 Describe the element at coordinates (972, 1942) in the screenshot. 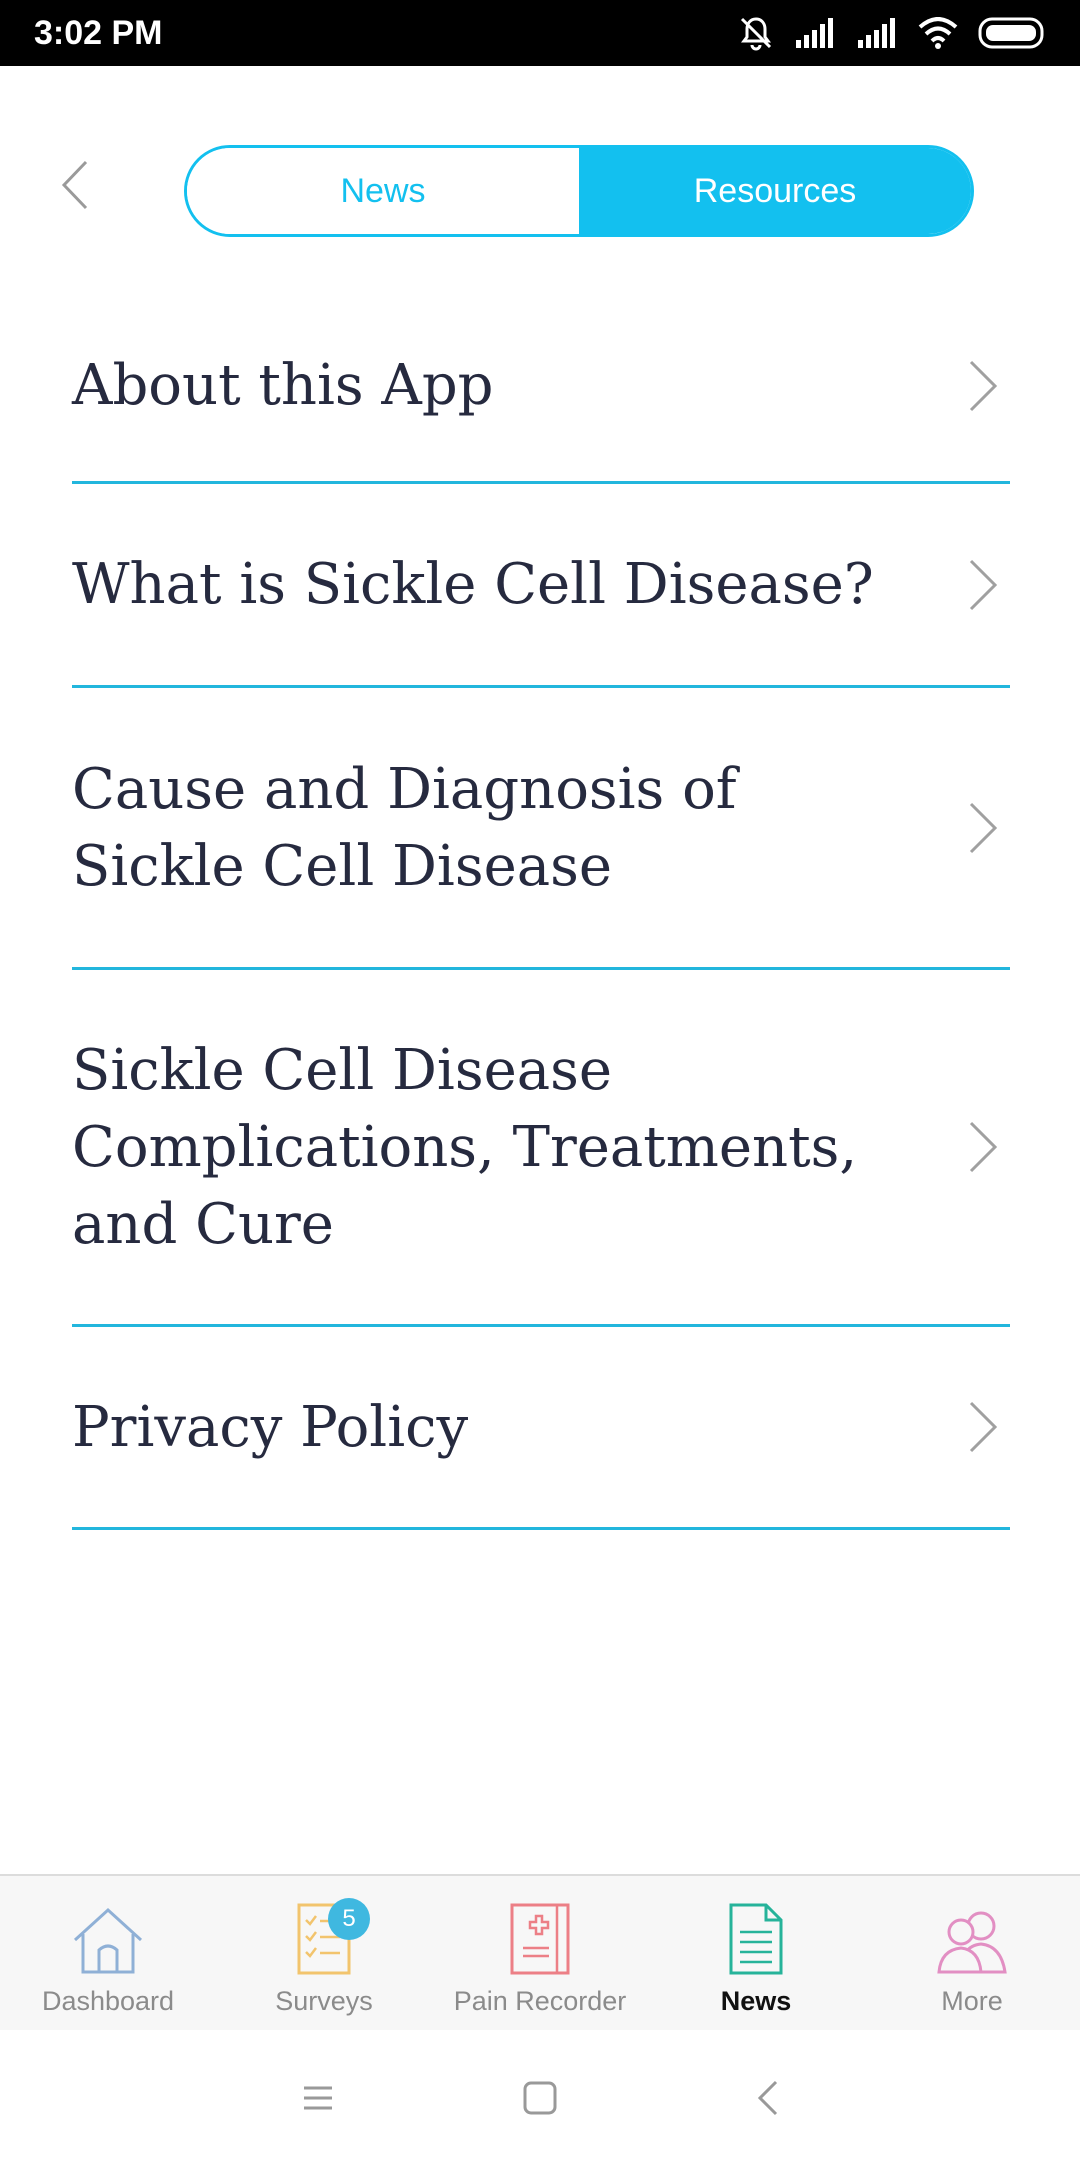

I see `people-icon` at that location.